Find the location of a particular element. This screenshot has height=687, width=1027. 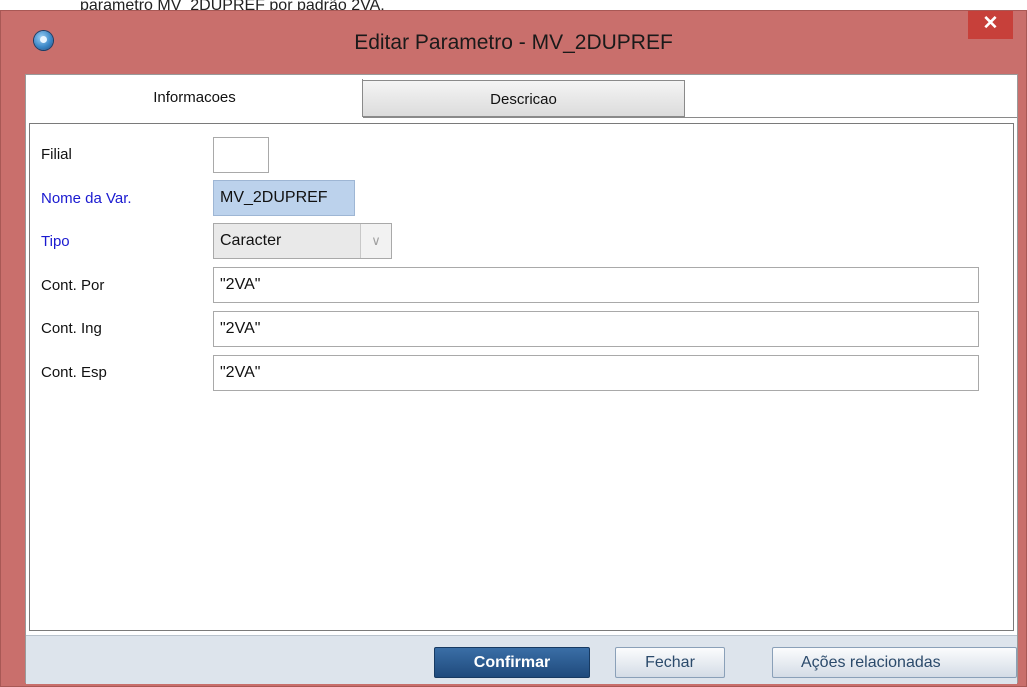

window-title: Editar Parametro - MV_2DUPREF is located at coordinates (513, 42).